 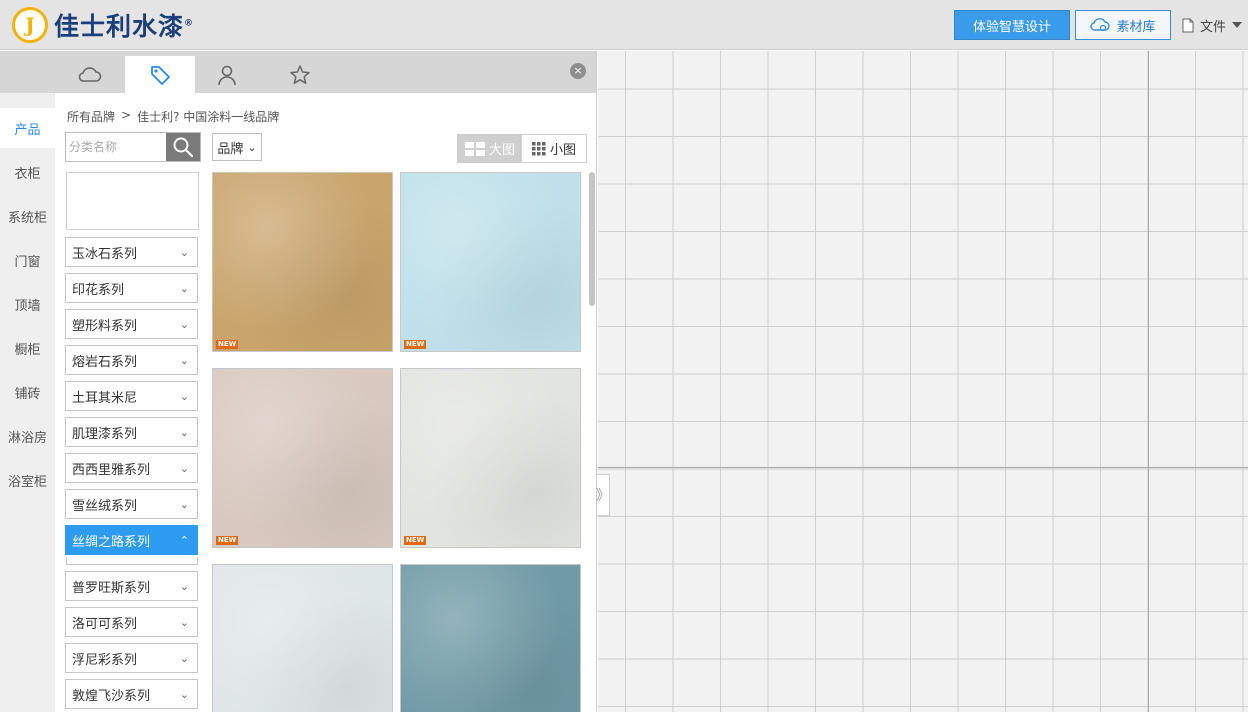 I want to click on view-mode-toggle: 大图 小图, so click(x=522, y=148).